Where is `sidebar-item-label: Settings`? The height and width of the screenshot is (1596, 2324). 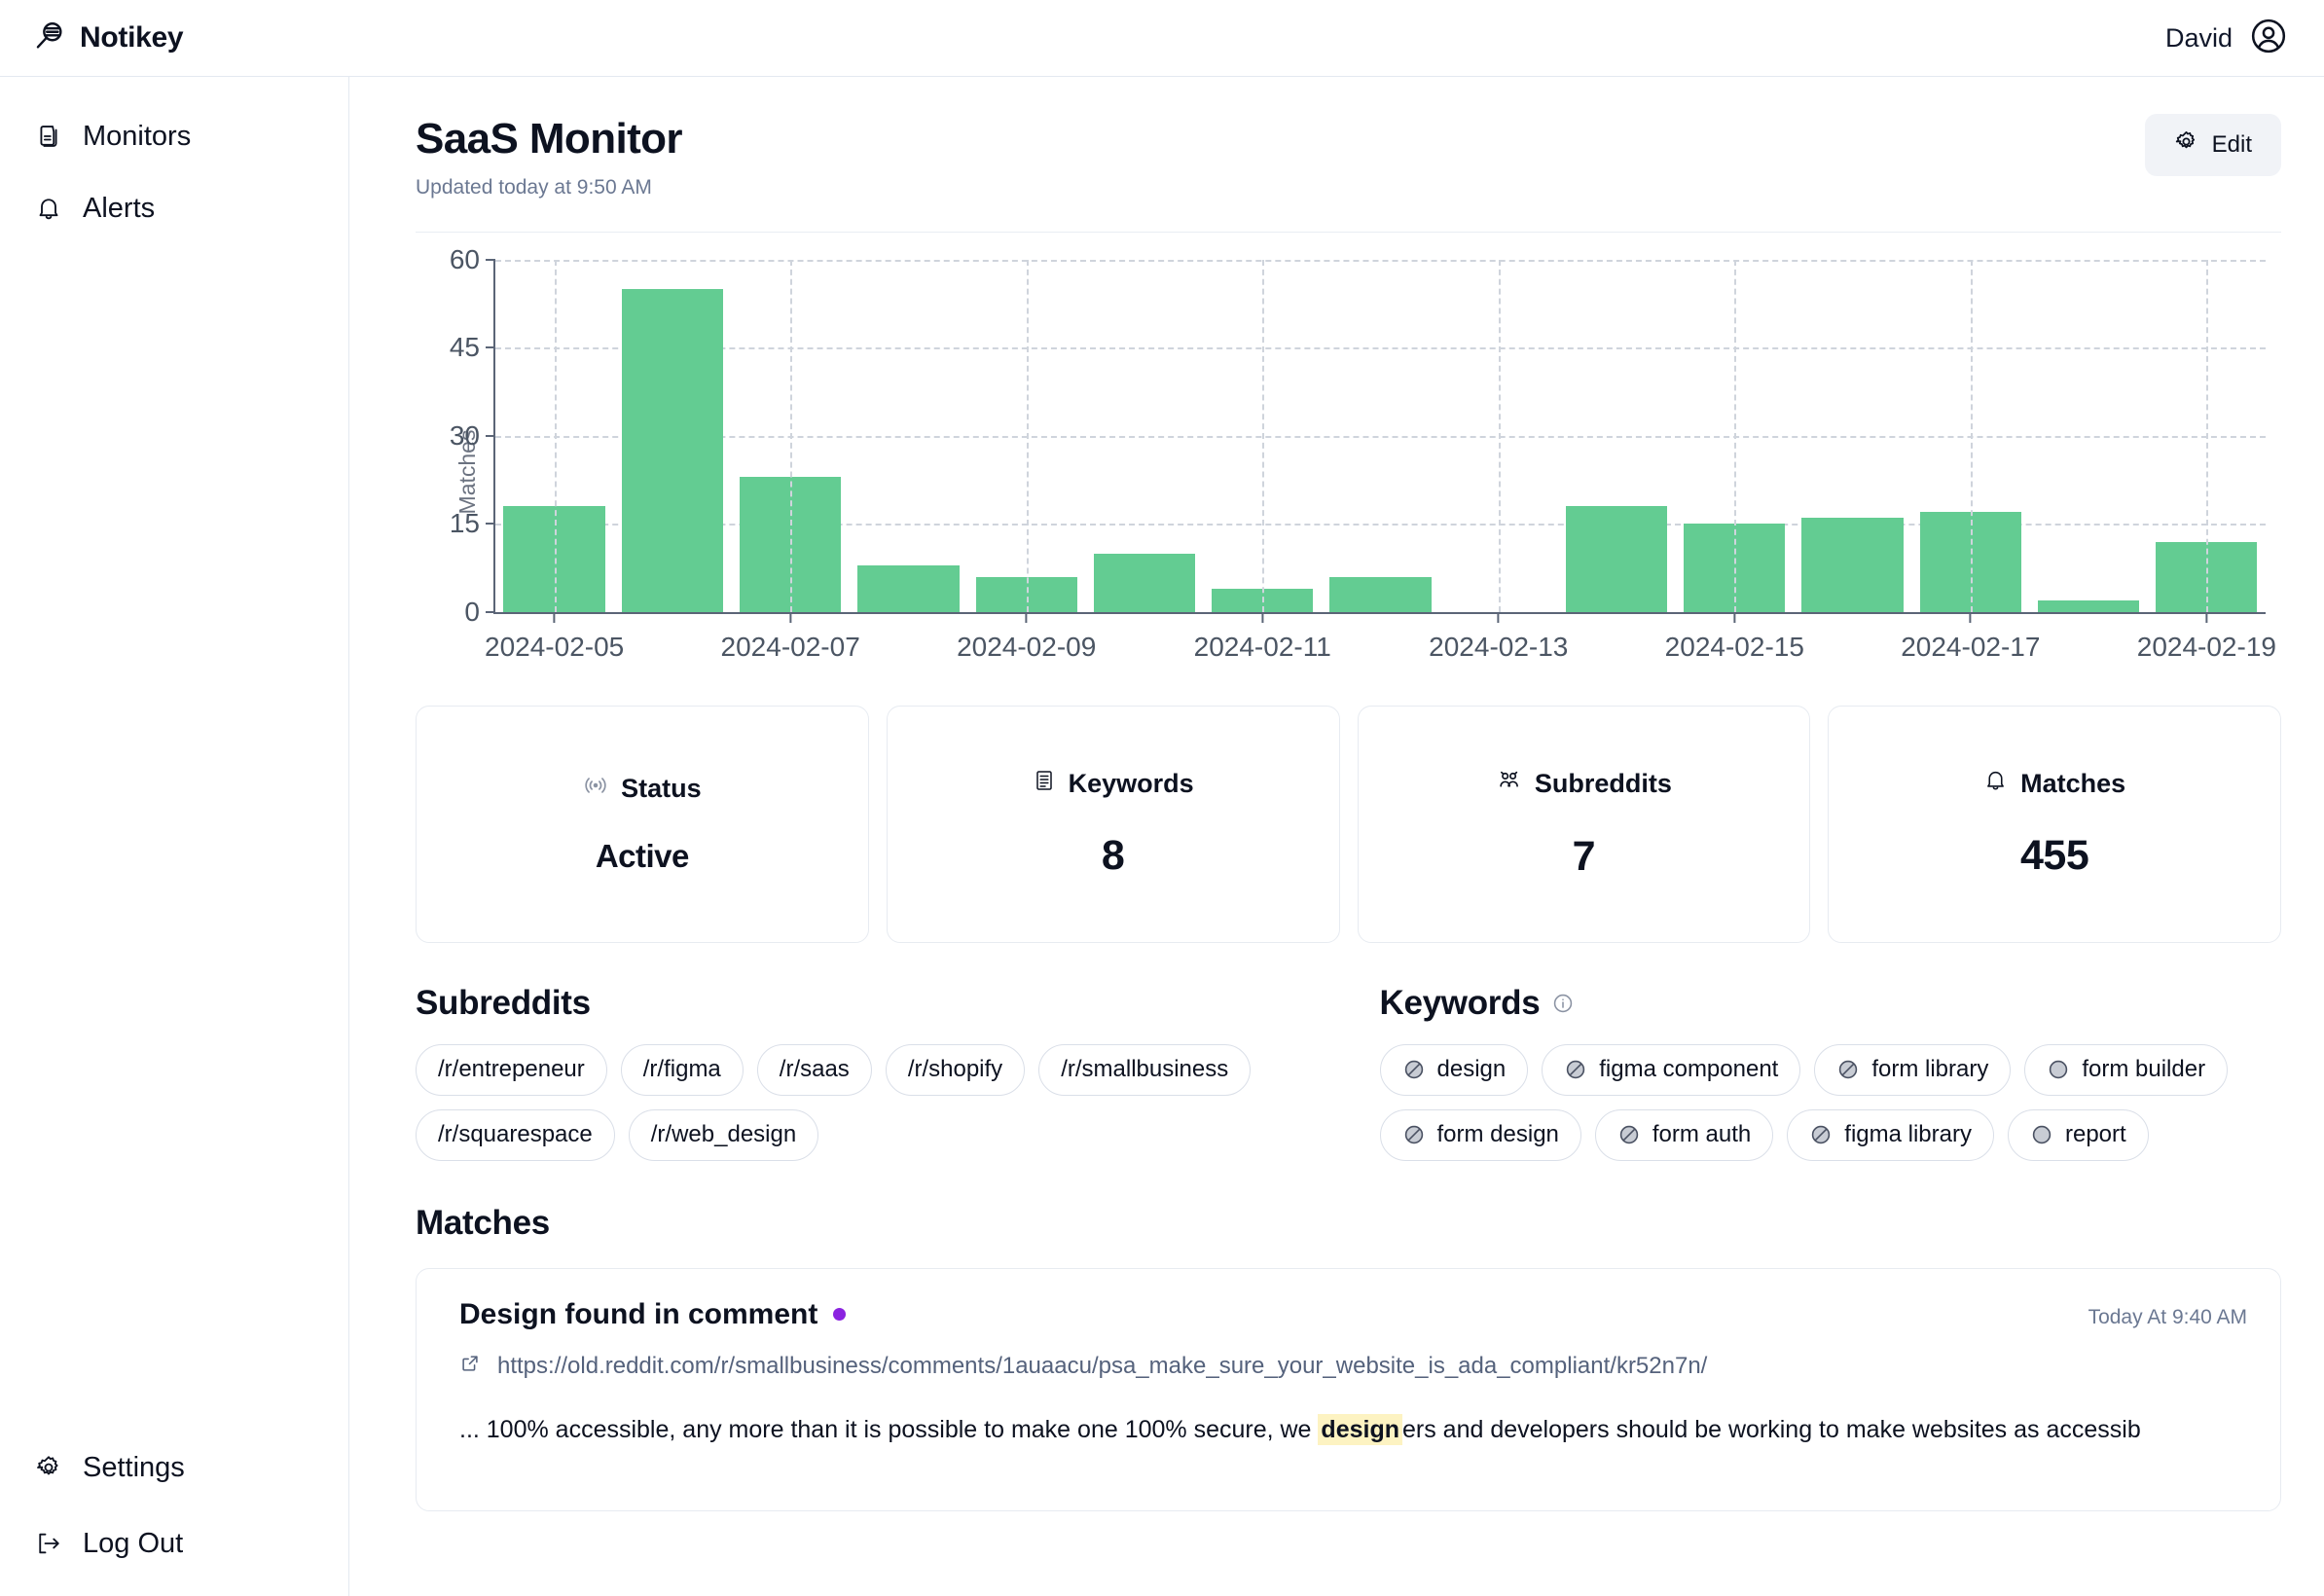
sidebar-item-label: Settings is located at coordinates (134, 1467).